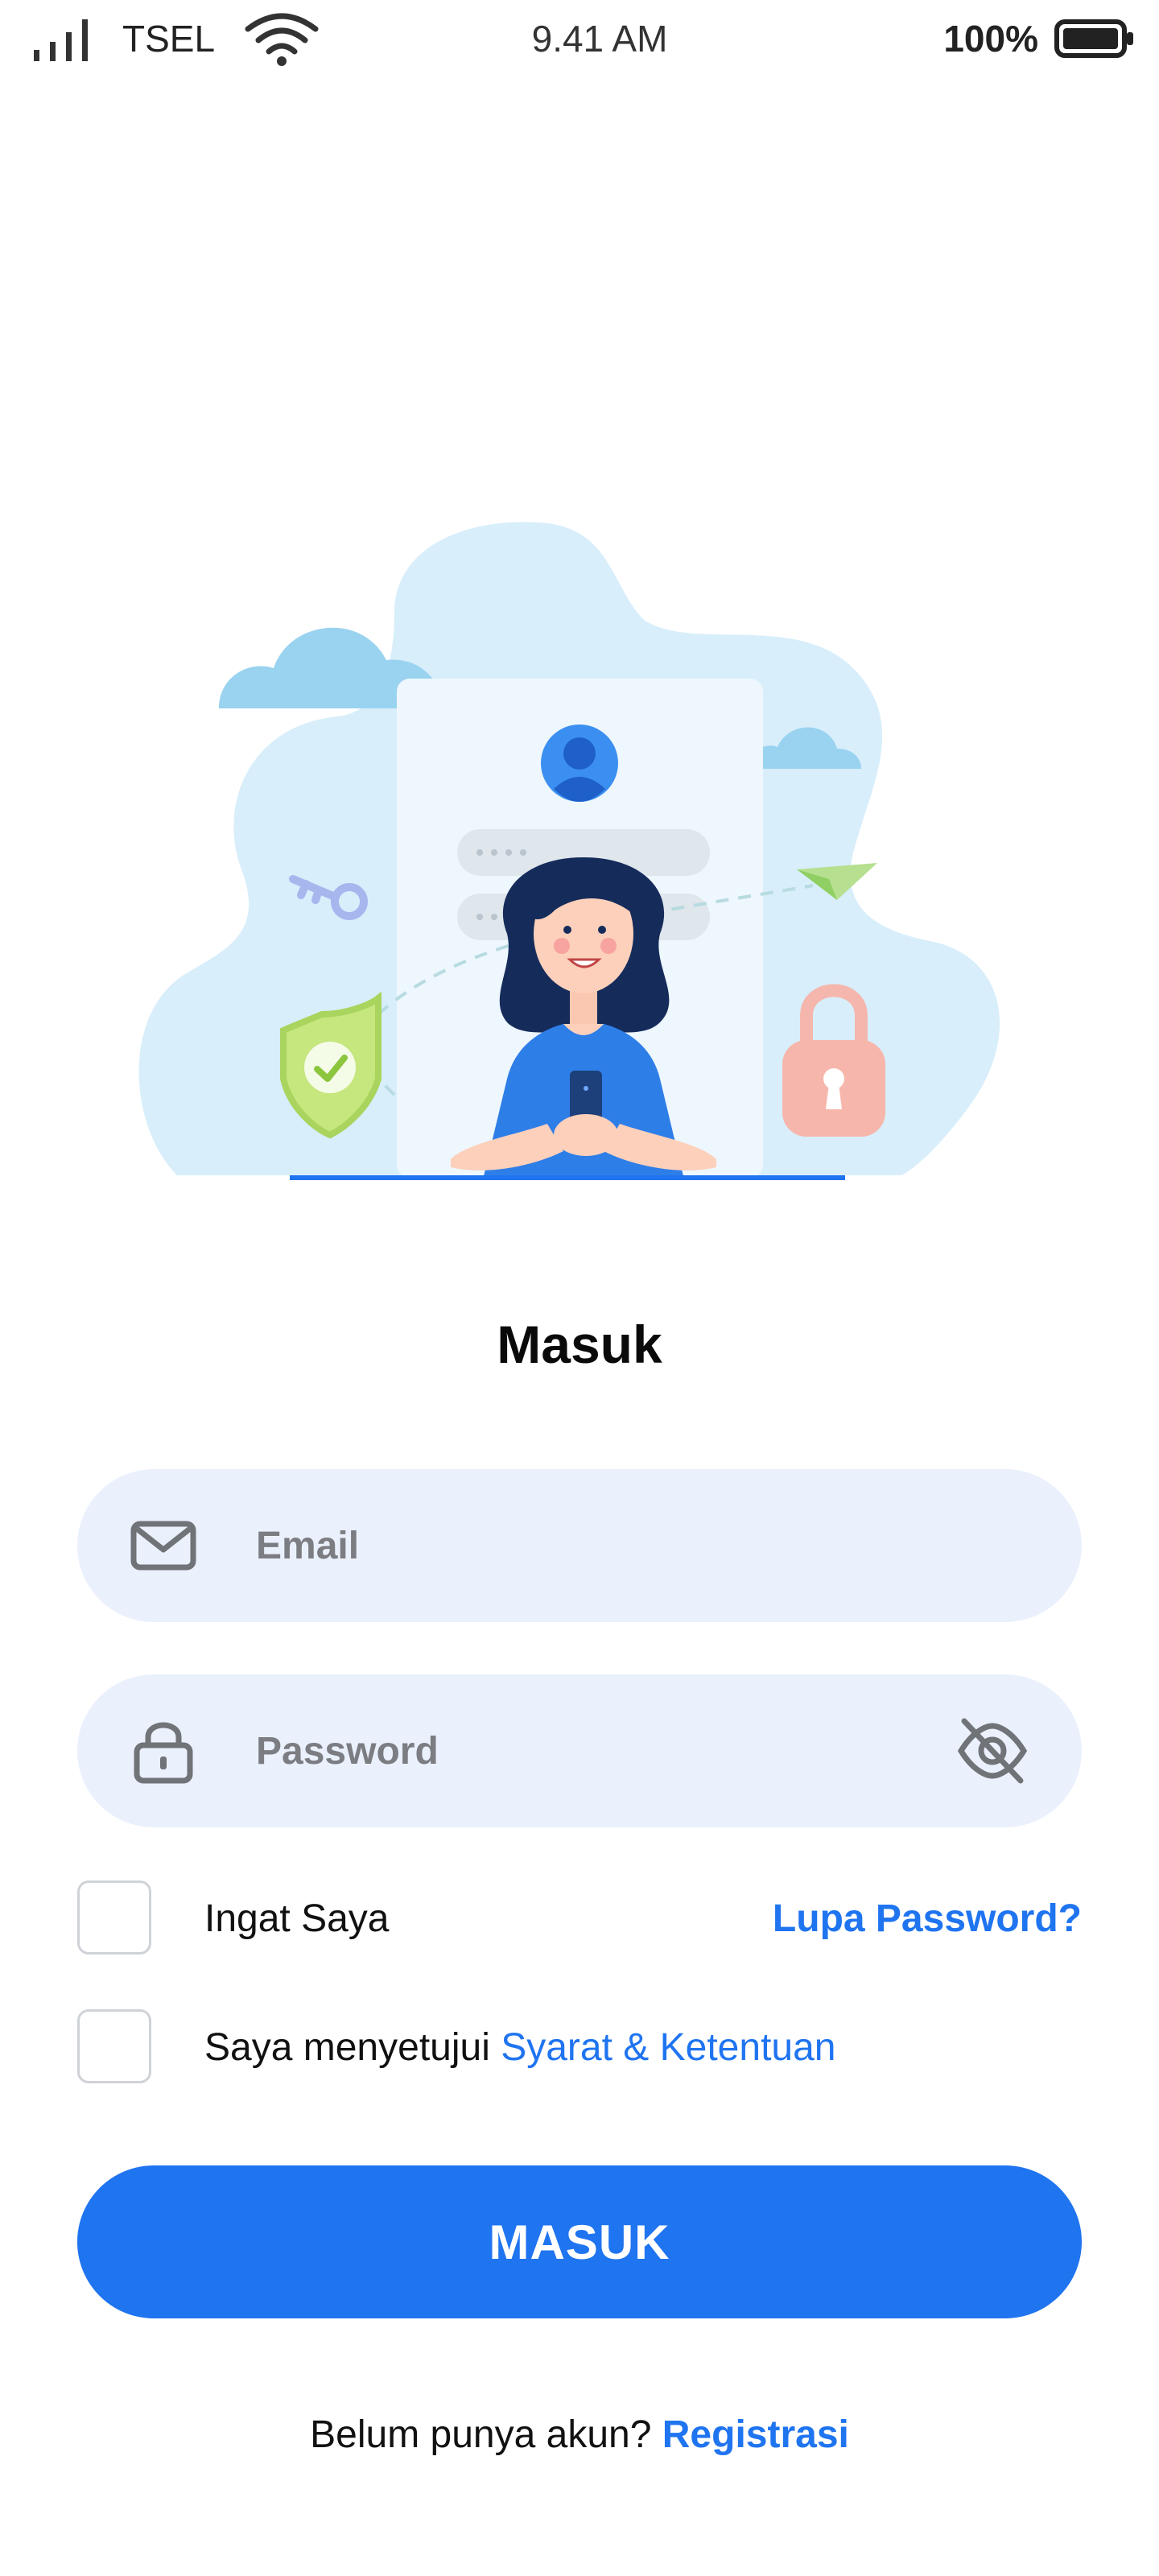  What do you see at coordinates (1093, 38) in the screenshot?
I see `battery-icon` at bounding box center [1093, 38].